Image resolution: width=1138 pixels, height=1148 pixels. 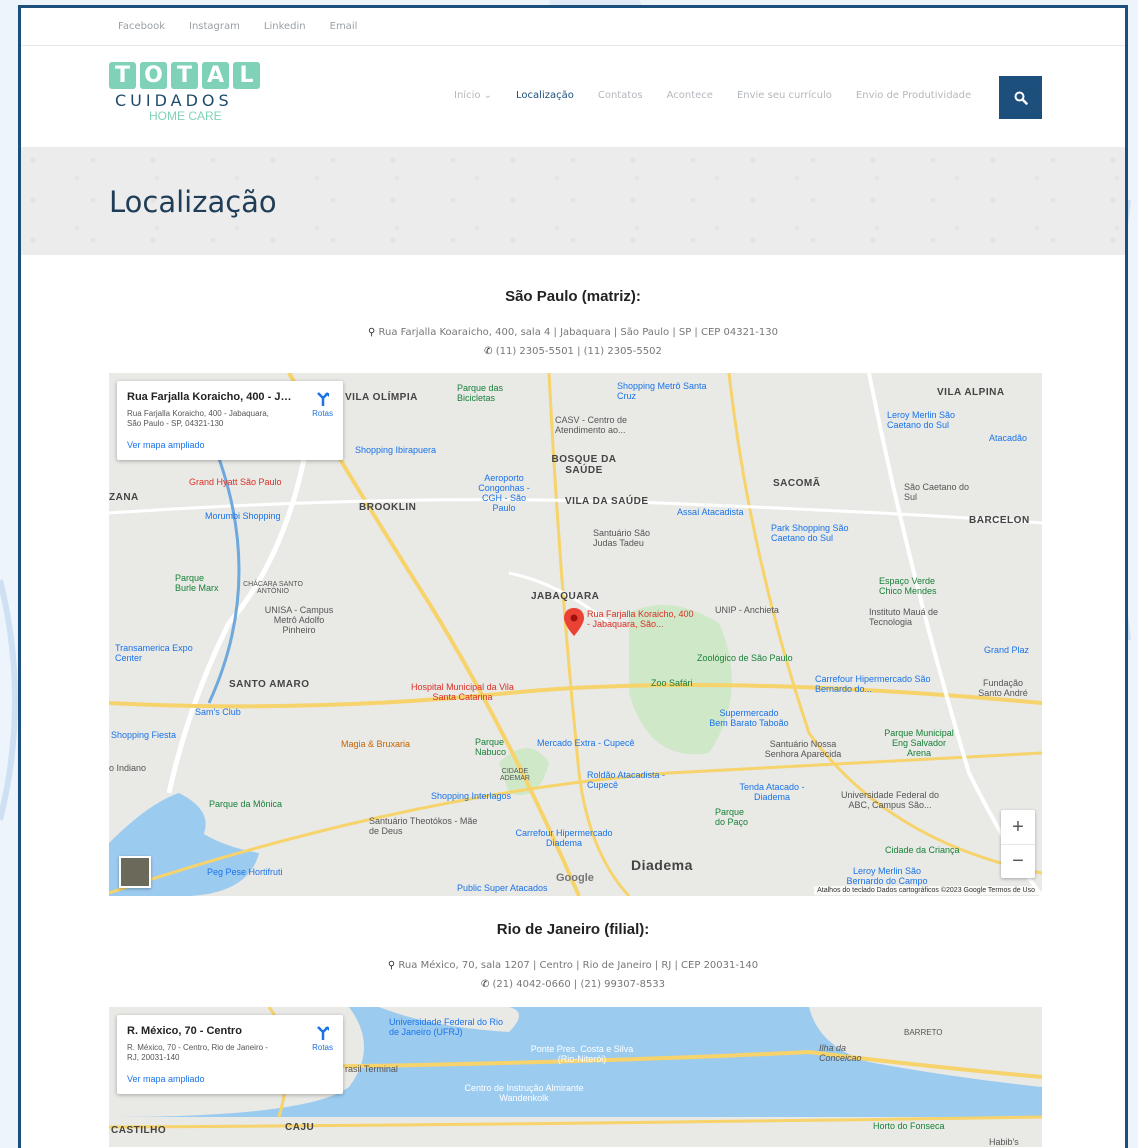 What do you see at coordinates (1020, 97) in the screenshot?
I see `search-button` at bounding box center [1020, 97].